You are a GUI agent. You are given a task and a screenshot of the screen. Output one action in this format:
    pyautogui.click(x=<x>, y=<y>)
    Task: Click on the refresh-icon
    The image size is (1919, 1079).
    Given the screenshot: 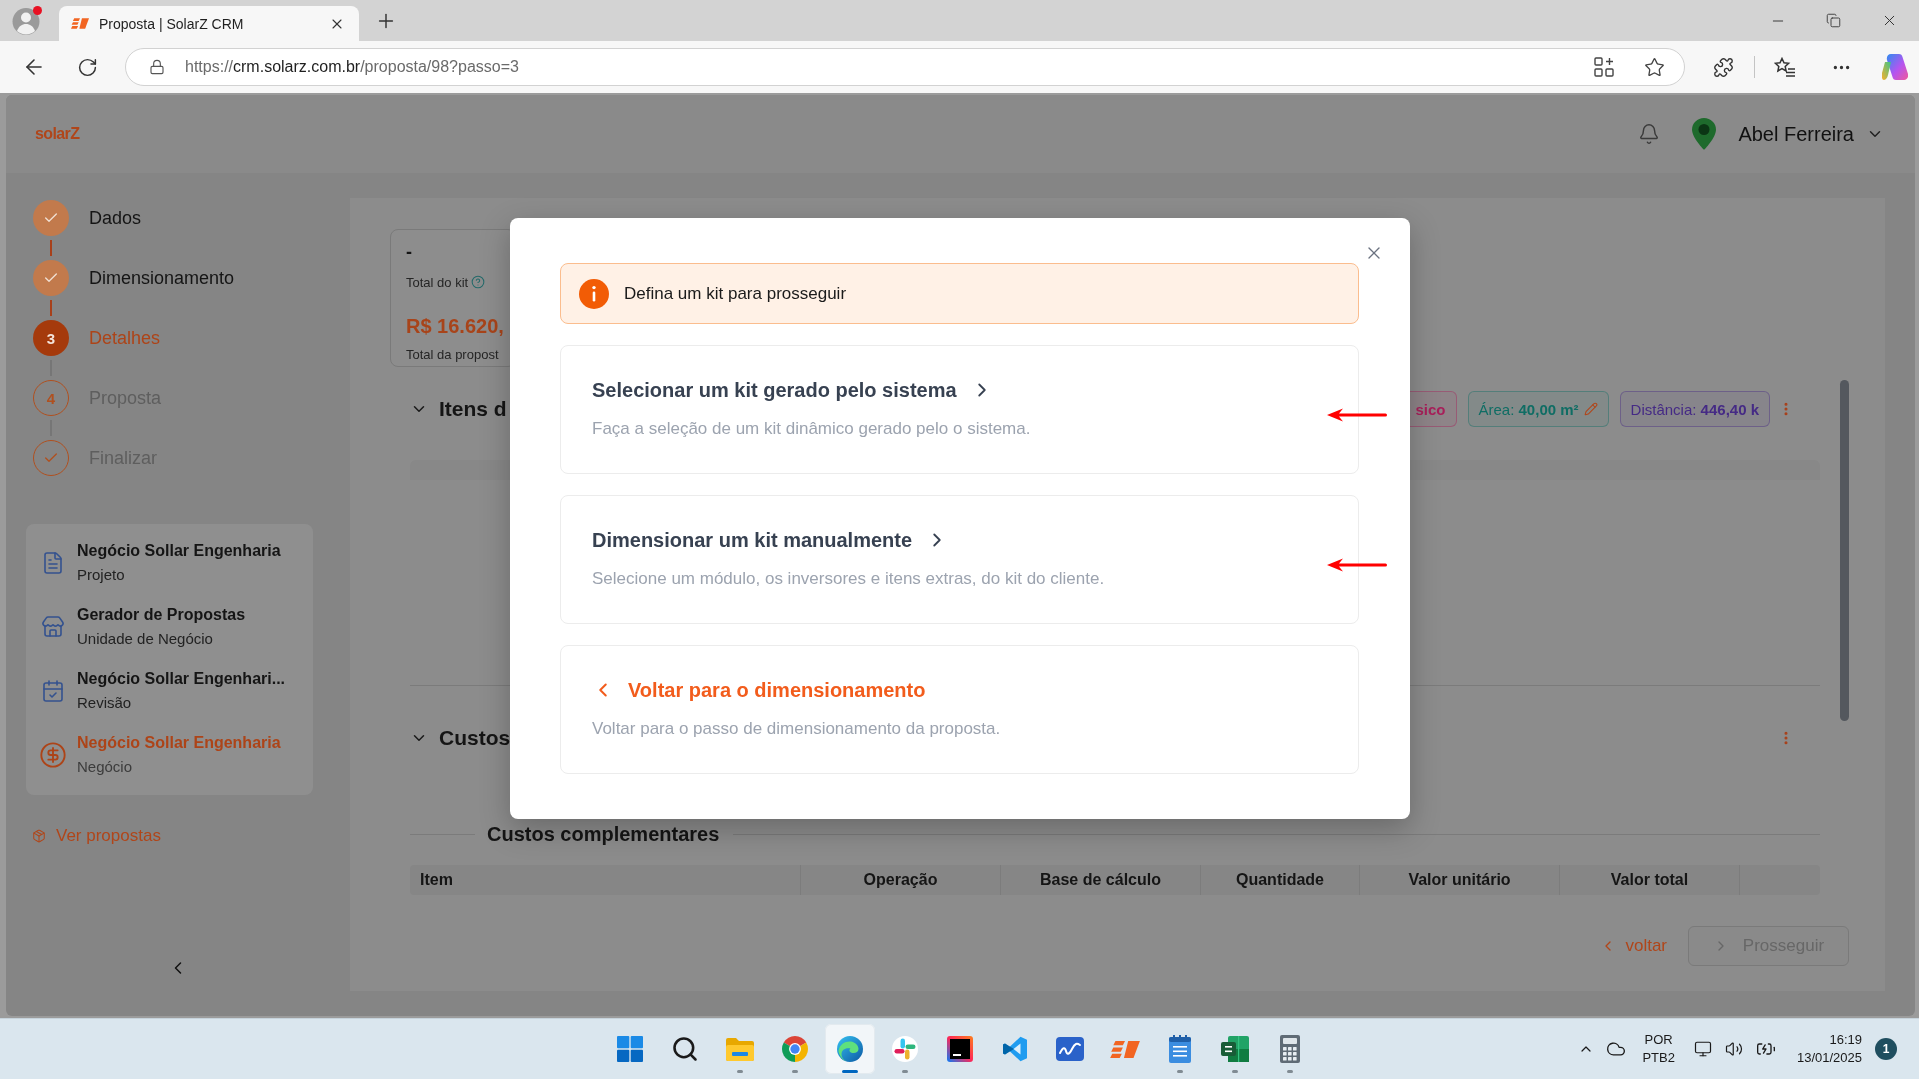 What is the action you would take?
    pyautogui.click(x=87, y=67)
    